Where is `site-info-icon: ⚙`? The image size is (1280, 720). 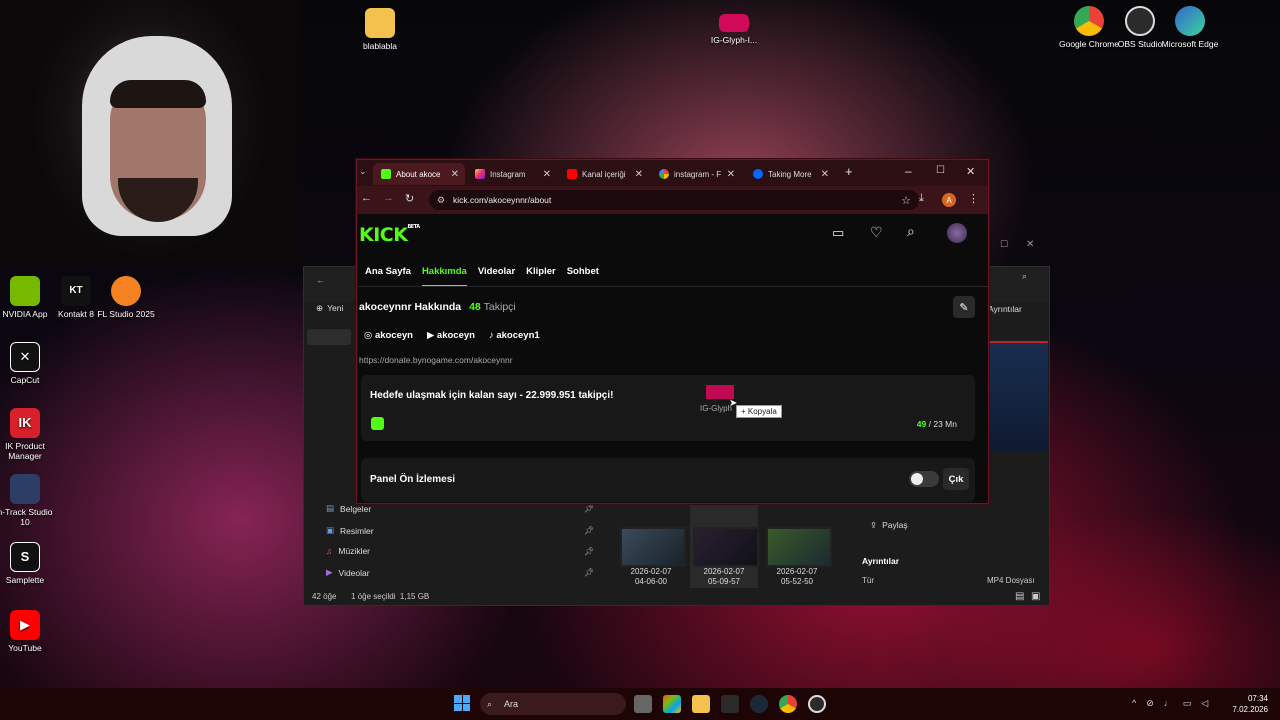
site-info-icon: ⚙ is located at coordinates (441, 200).